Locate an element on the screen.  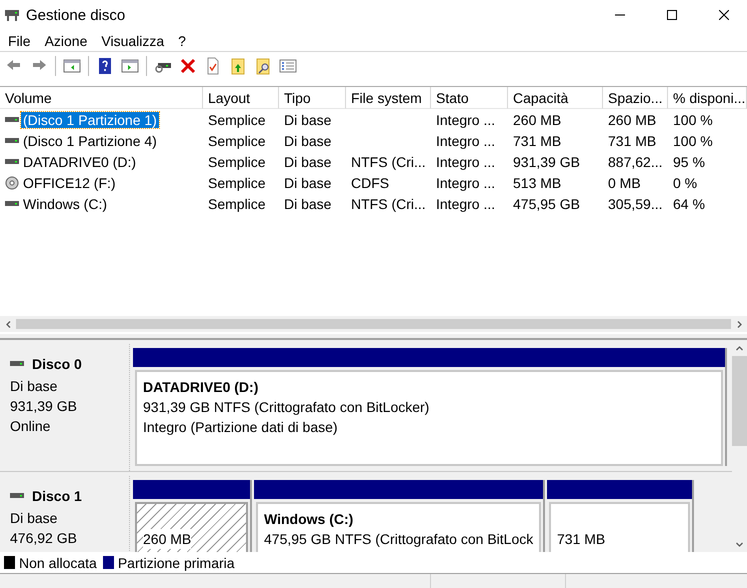
scroll-right-icon is located at coordinates (739, 324).